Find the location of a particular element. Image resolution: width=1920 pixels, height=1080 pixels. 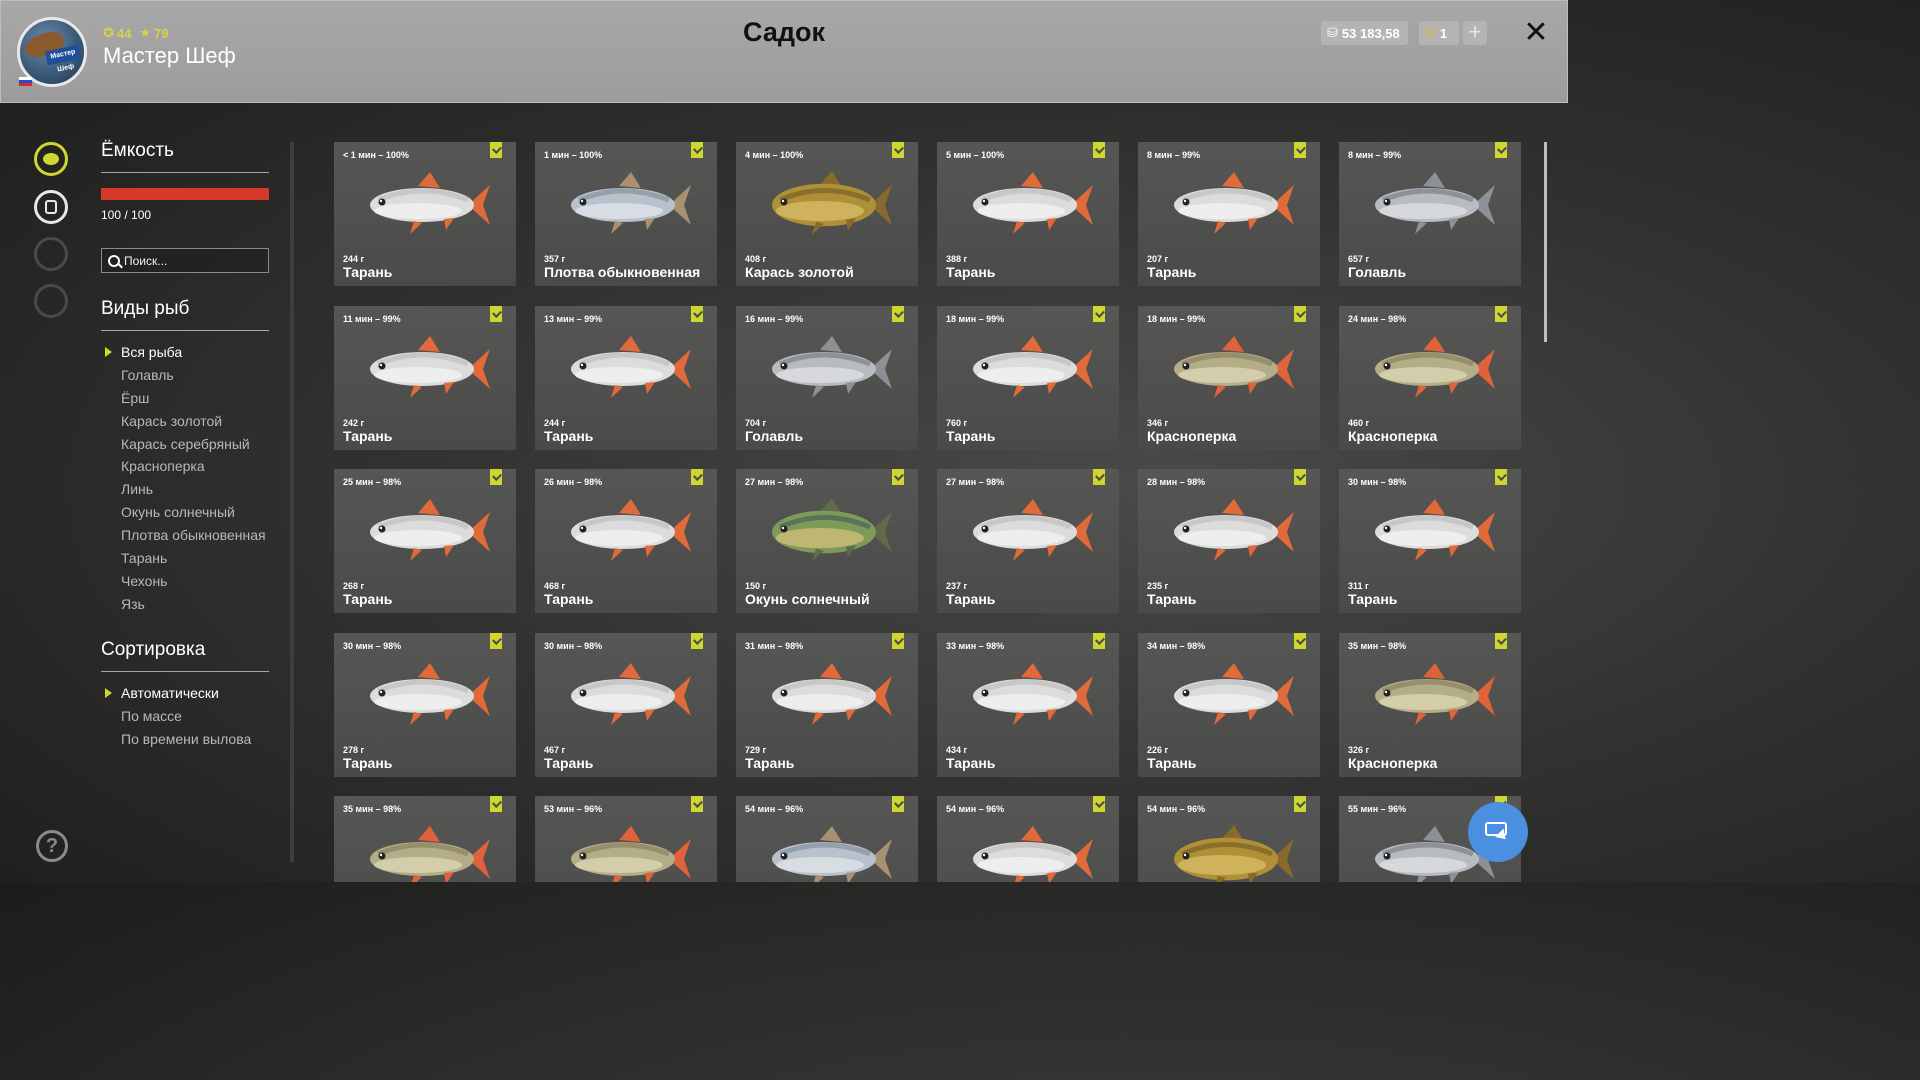

species-item: Вся рыба is located at coordinates (183, 352).